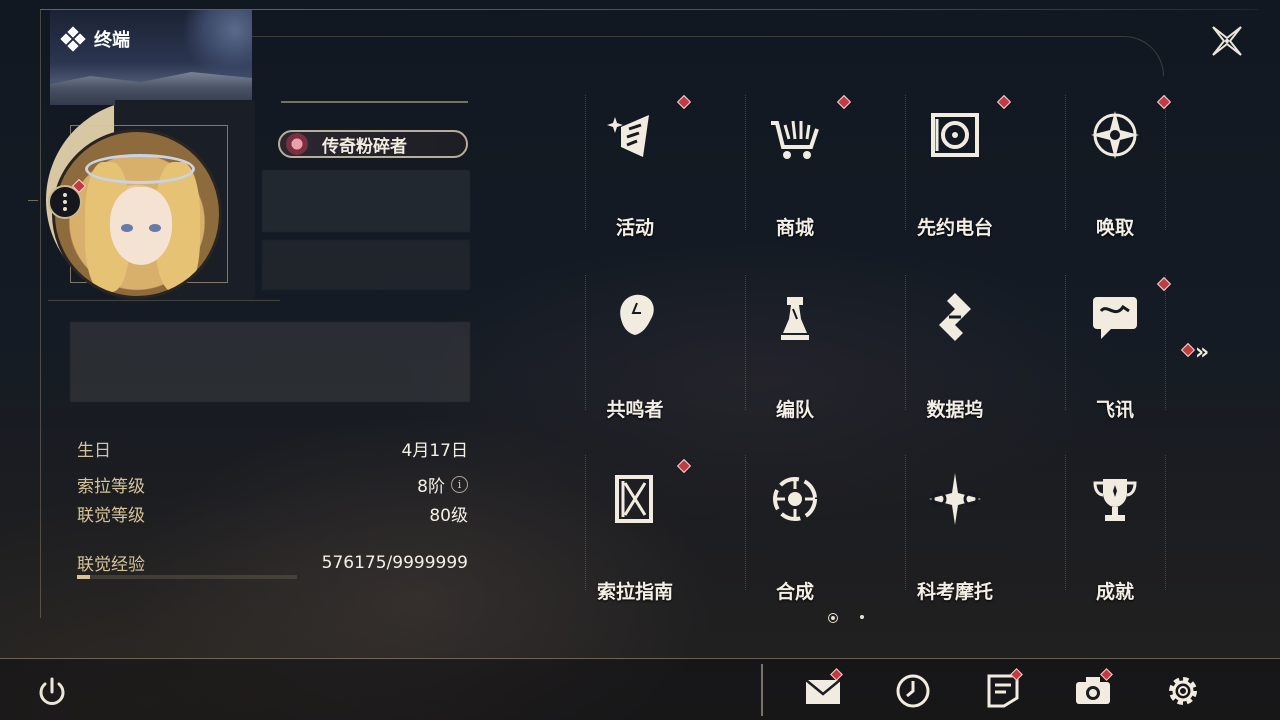 The height and width of the screenshot is (720, 1280). What do you see at coordinates (112, 40) in the screenshot?
I see `page-title: 终端` at bounding box center [112, 40].